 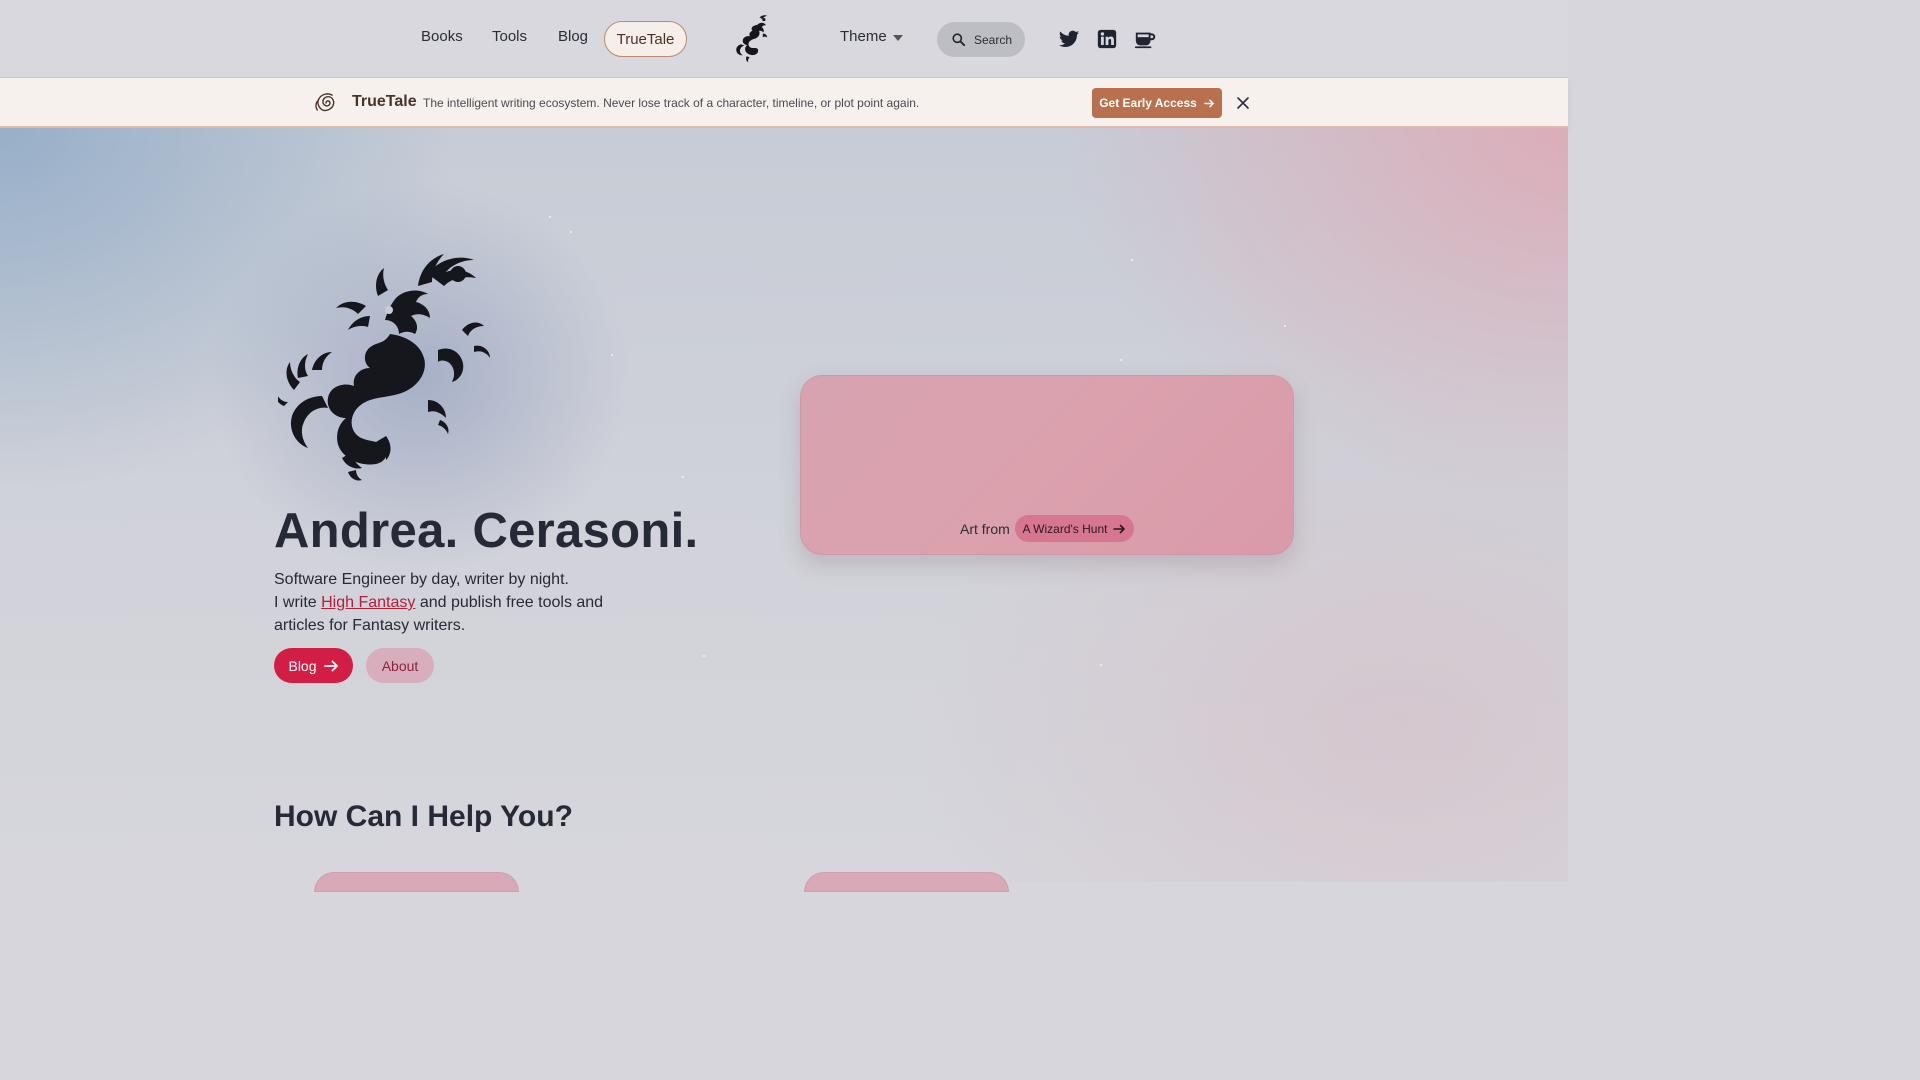 What do you see at coordinates (1148, 103) in the screenshot?
I see `cta-label: Get Early Access` at bounding box center [1148, 103].